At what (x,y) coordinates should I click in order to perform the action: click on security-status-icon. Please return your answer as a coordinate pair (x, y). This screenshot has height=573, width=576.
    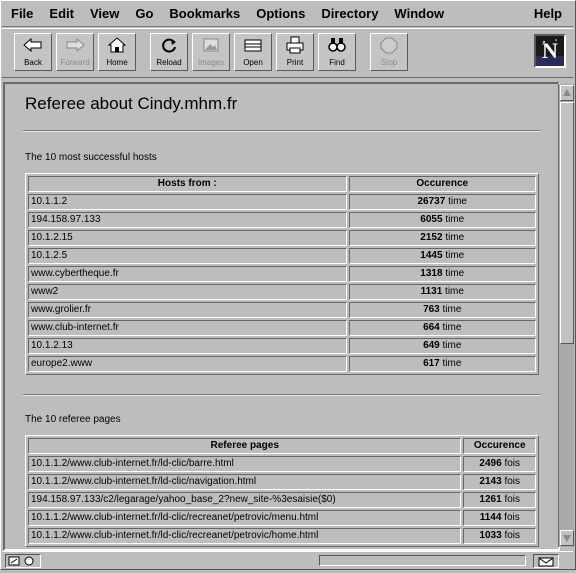
    Looking at the image, I should click on (23, 561).